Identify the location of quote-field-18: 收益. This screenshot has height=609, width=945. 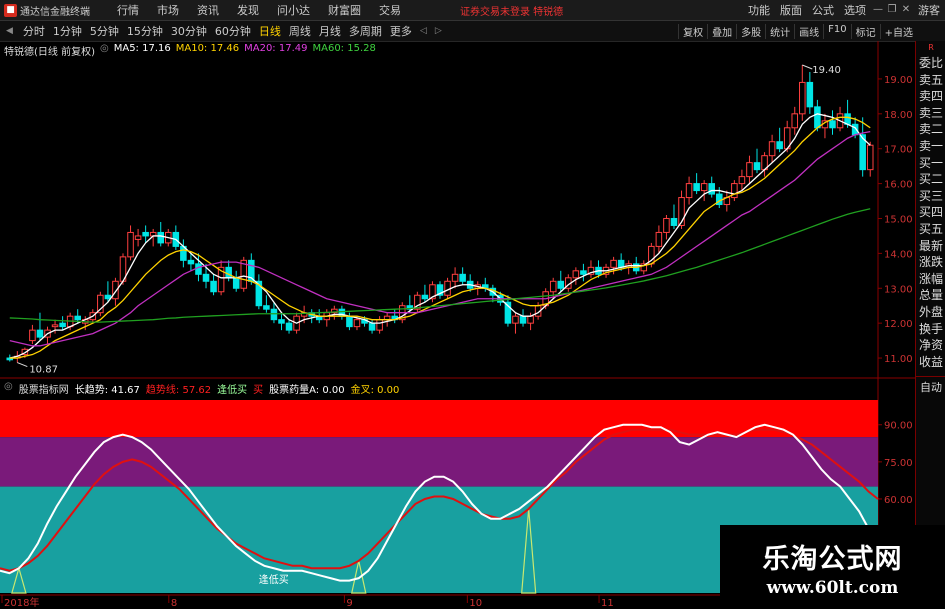
(930, 362).